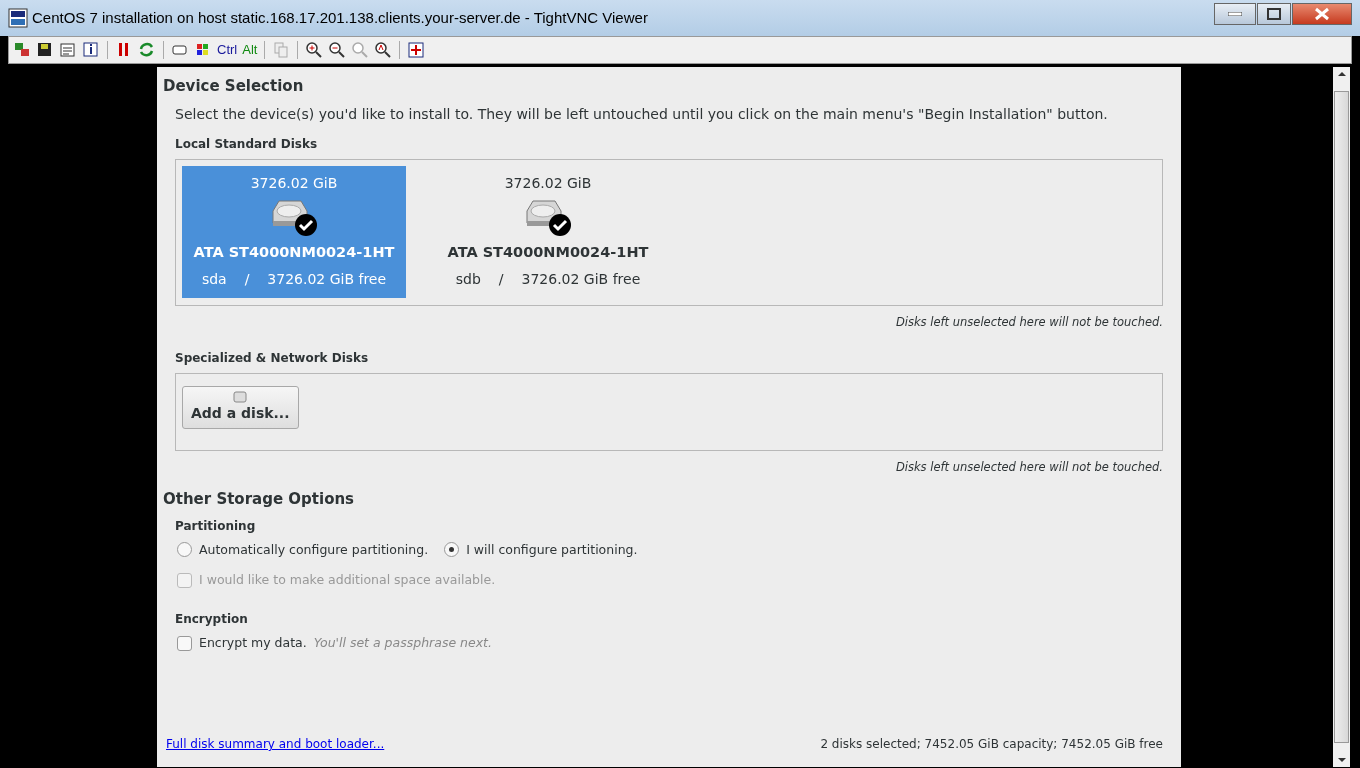  What do you see at coordinates (216, 526) in the screenshot?
I see `section-label: Partitioning` at bounding box center [216, 526].